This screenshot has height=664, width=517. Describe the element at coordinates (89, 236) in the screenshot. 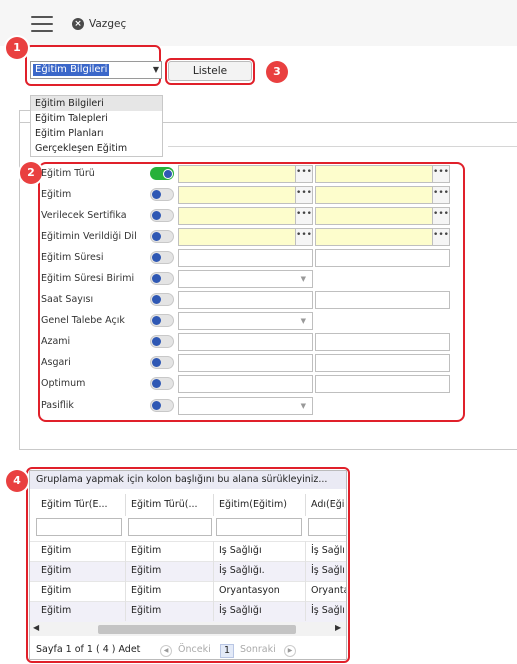

I see `field-label: Eğitimin Verildiği Dil` at that location.